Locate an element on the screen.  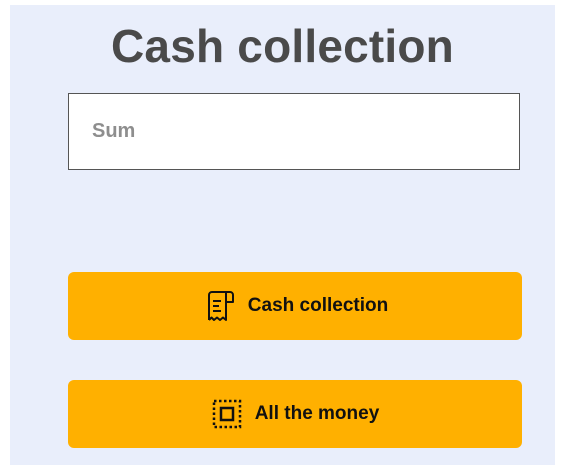
sum-input is located at coordinates (294, 131).